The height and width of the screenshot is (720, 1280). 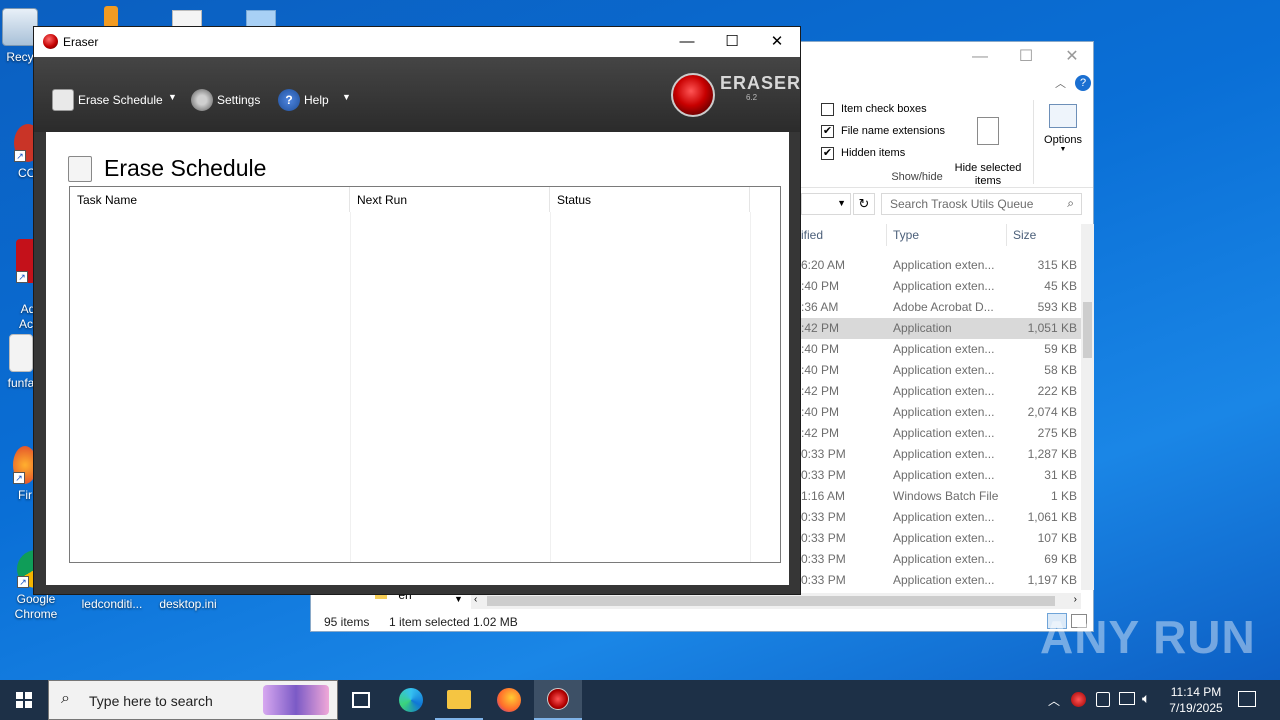 I want to click on eraser-app-icon, so click(x=50, y=41).